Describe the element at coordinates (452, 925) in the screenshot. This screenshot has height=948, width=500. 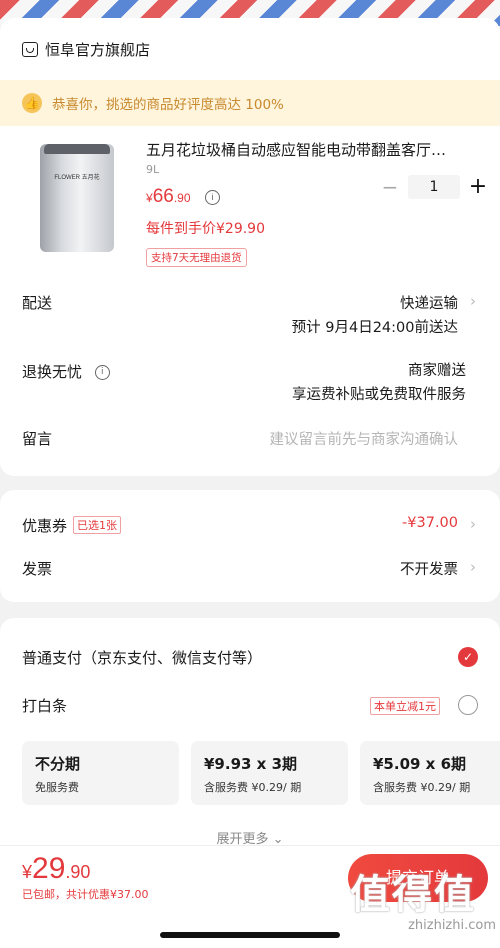
I see `watermark-url: zhizhizhi.com` at that location.